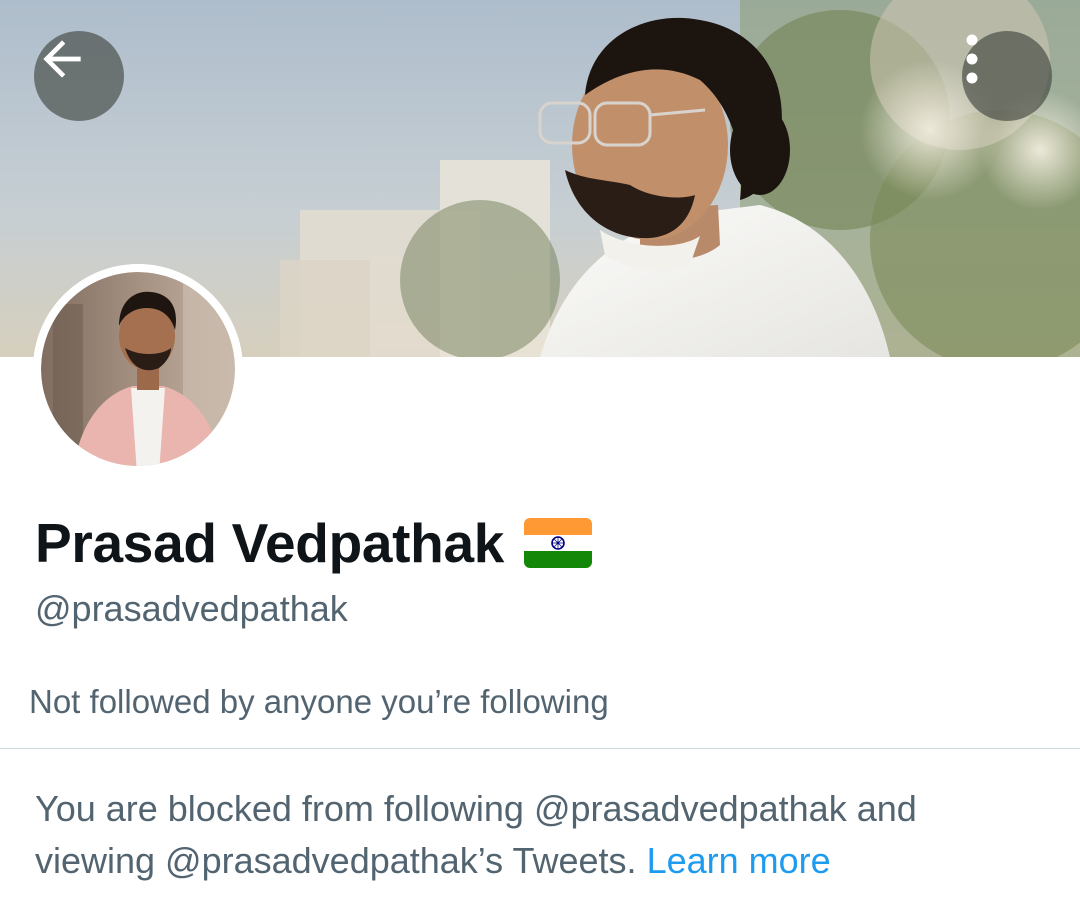  I want to click on back-button, so click(79, 76).